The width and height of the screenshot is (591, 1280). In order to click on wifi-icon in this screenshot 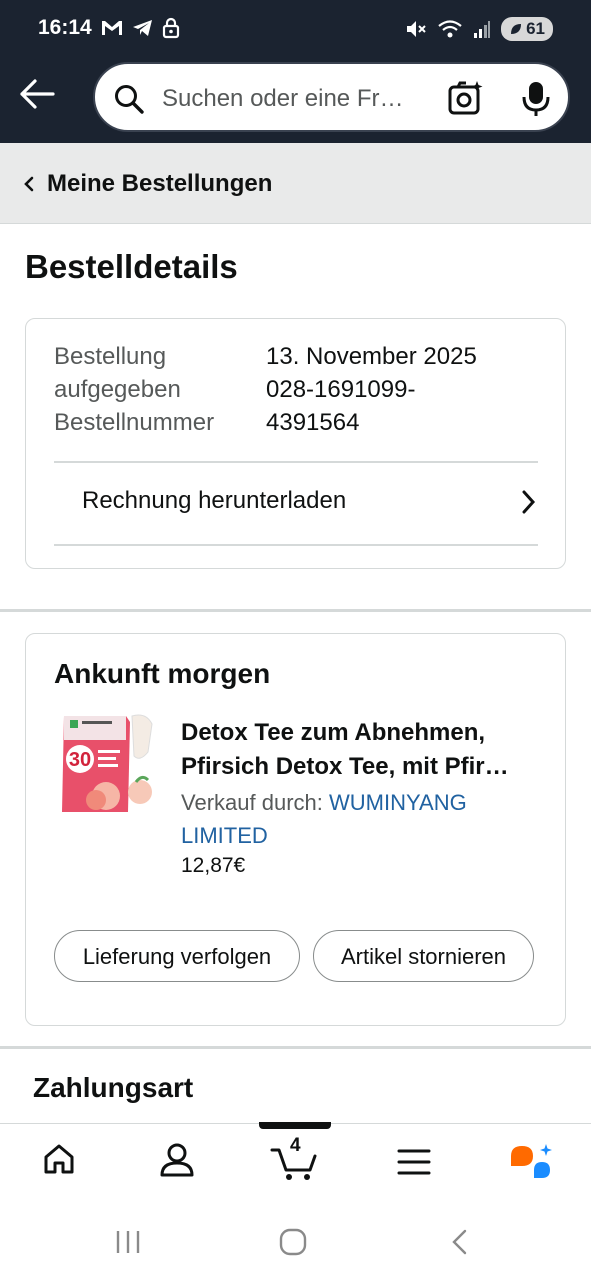, I will do `click(450, 29)`.